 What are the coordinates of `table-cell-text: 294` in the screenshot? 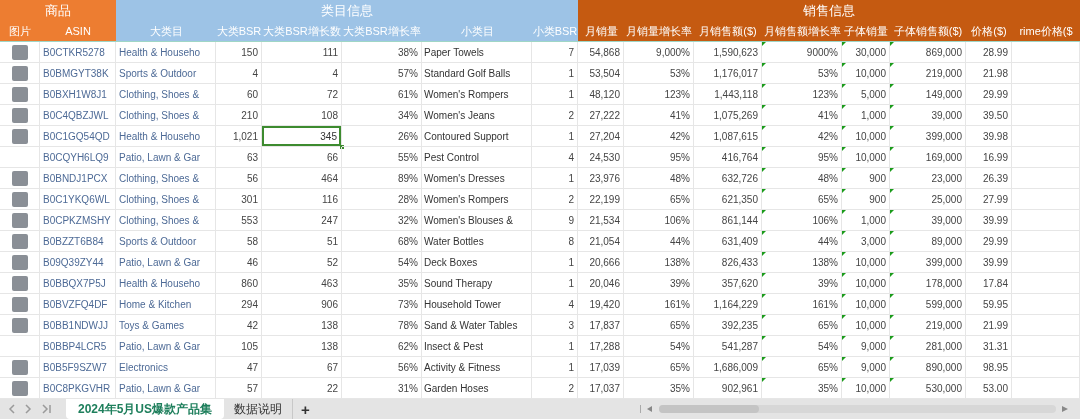 It's located at (250, 304).